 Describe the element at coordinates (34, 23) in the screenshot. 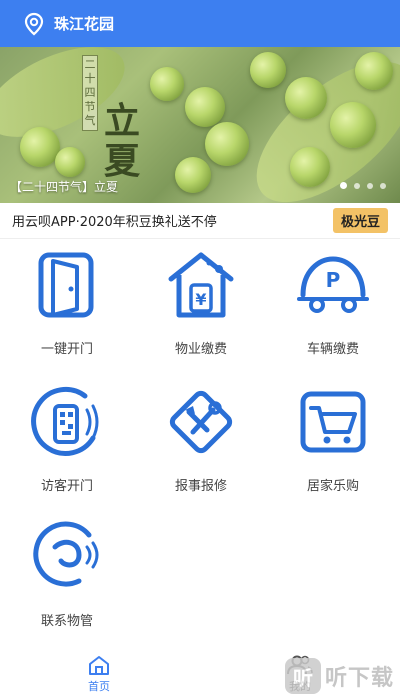

I see `location-pin-icon` at that location.